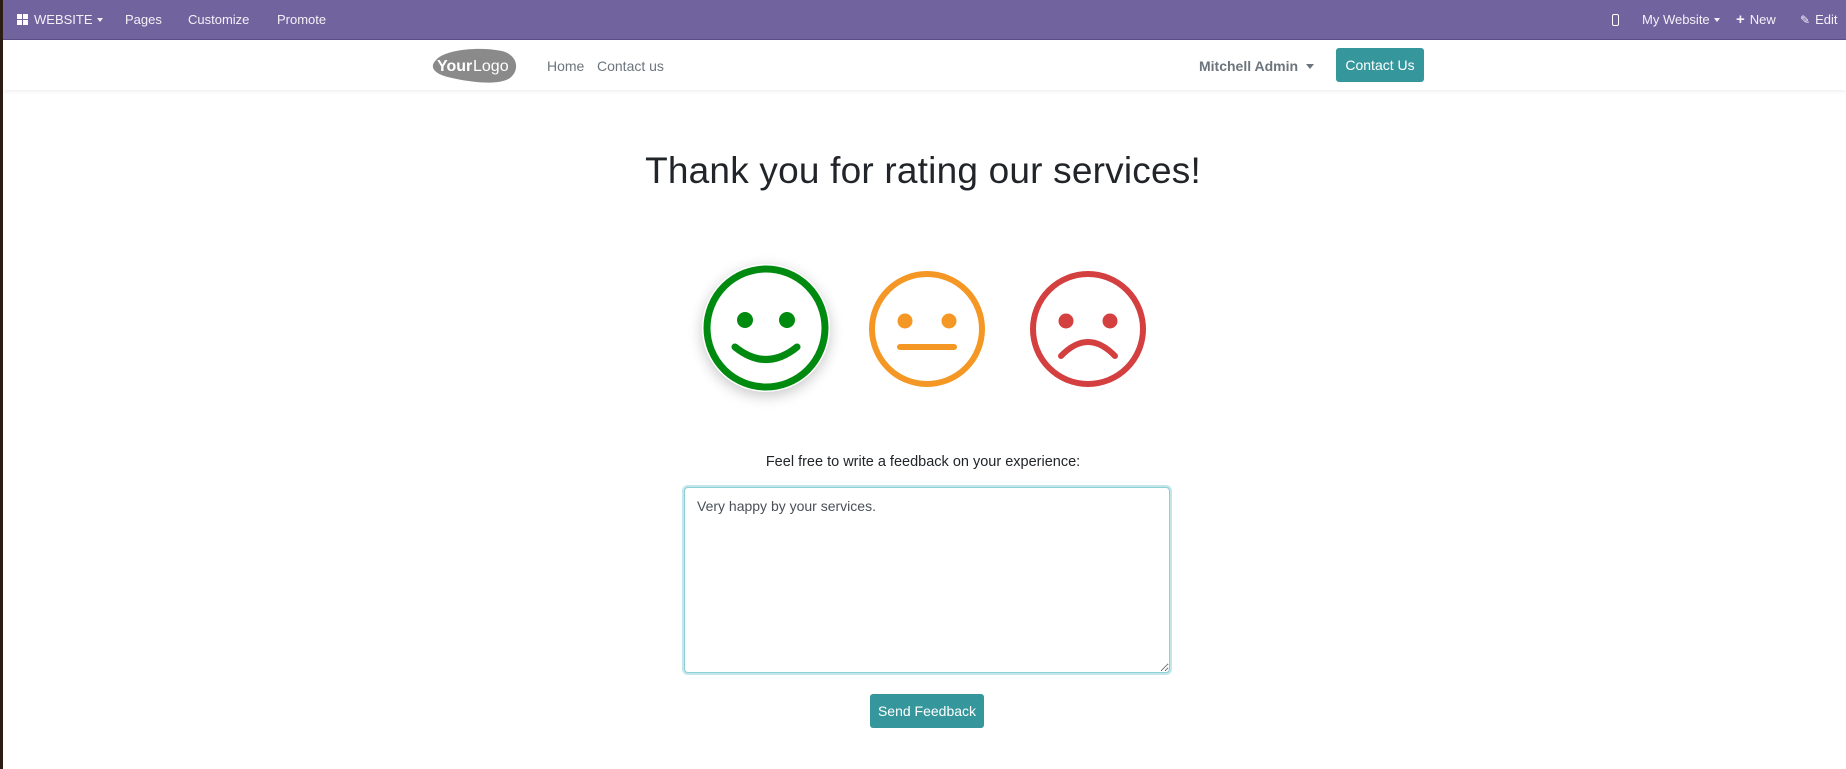 This screenshot has height=769, width=1846. What do you see at coordinates (22, 19) in the screenshot?
I see `apps-grid-icon` at bounding box center [22, 19].